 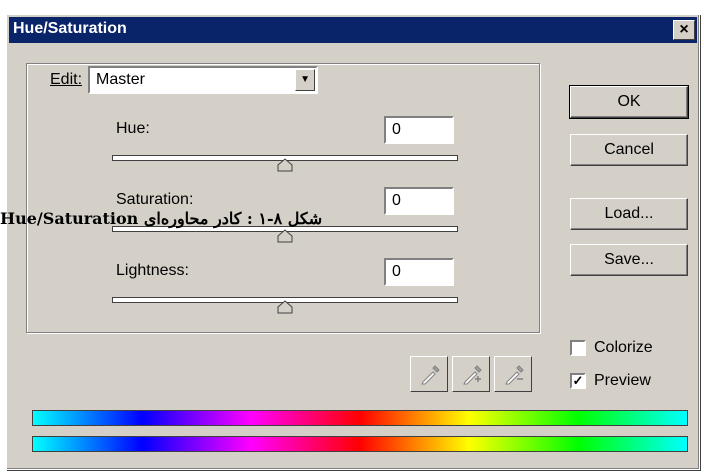 I want to click on eyedropper-icon, so click(x=430, y=375).